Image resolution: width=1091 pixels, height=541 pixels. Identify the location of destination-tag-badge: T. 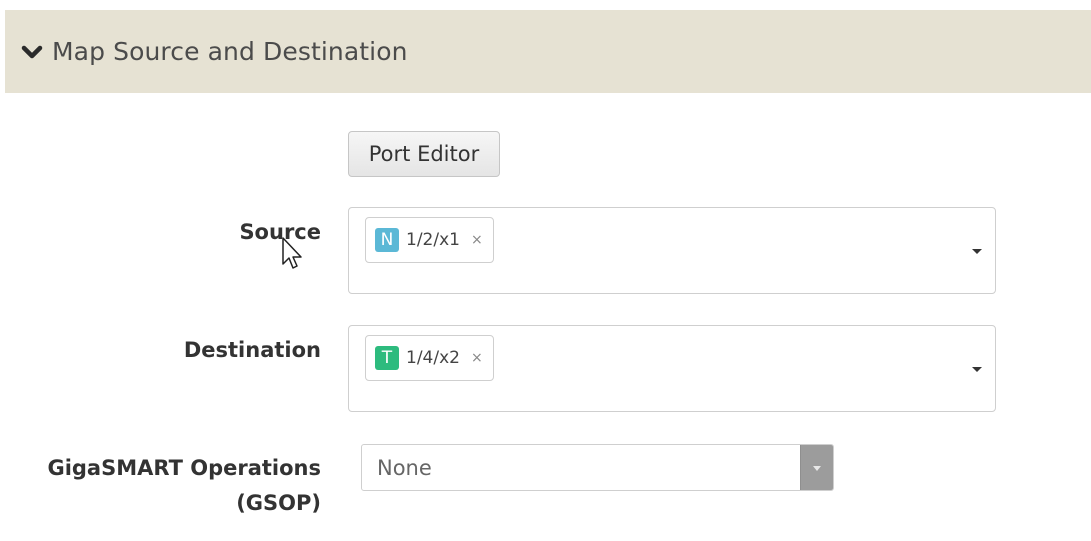
(387, 358).